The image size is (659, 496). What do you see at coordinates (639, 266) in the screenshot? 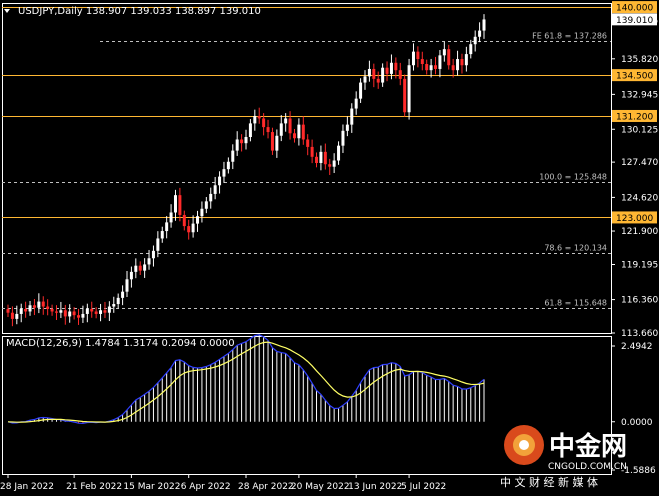
I see `price-tick-label: 119.195` at bounding box center [639, 266].